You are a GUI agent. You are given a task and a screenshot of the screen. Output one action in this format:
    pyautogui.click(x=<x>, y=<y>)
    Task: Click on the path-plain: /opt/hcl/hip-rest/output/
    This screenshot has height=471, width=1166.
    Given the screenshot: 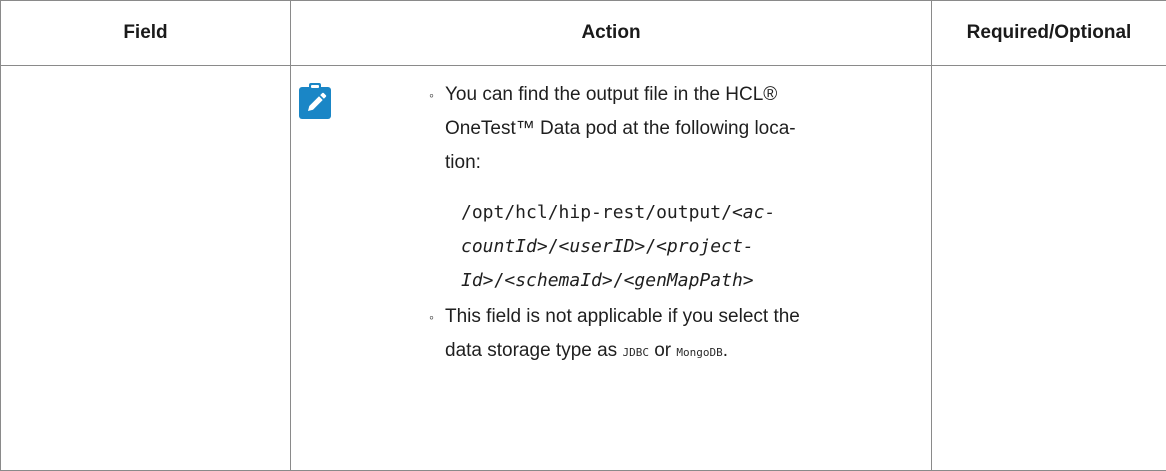 What is the action you would take?
    pyautogui.click(x=596, y=212)
    